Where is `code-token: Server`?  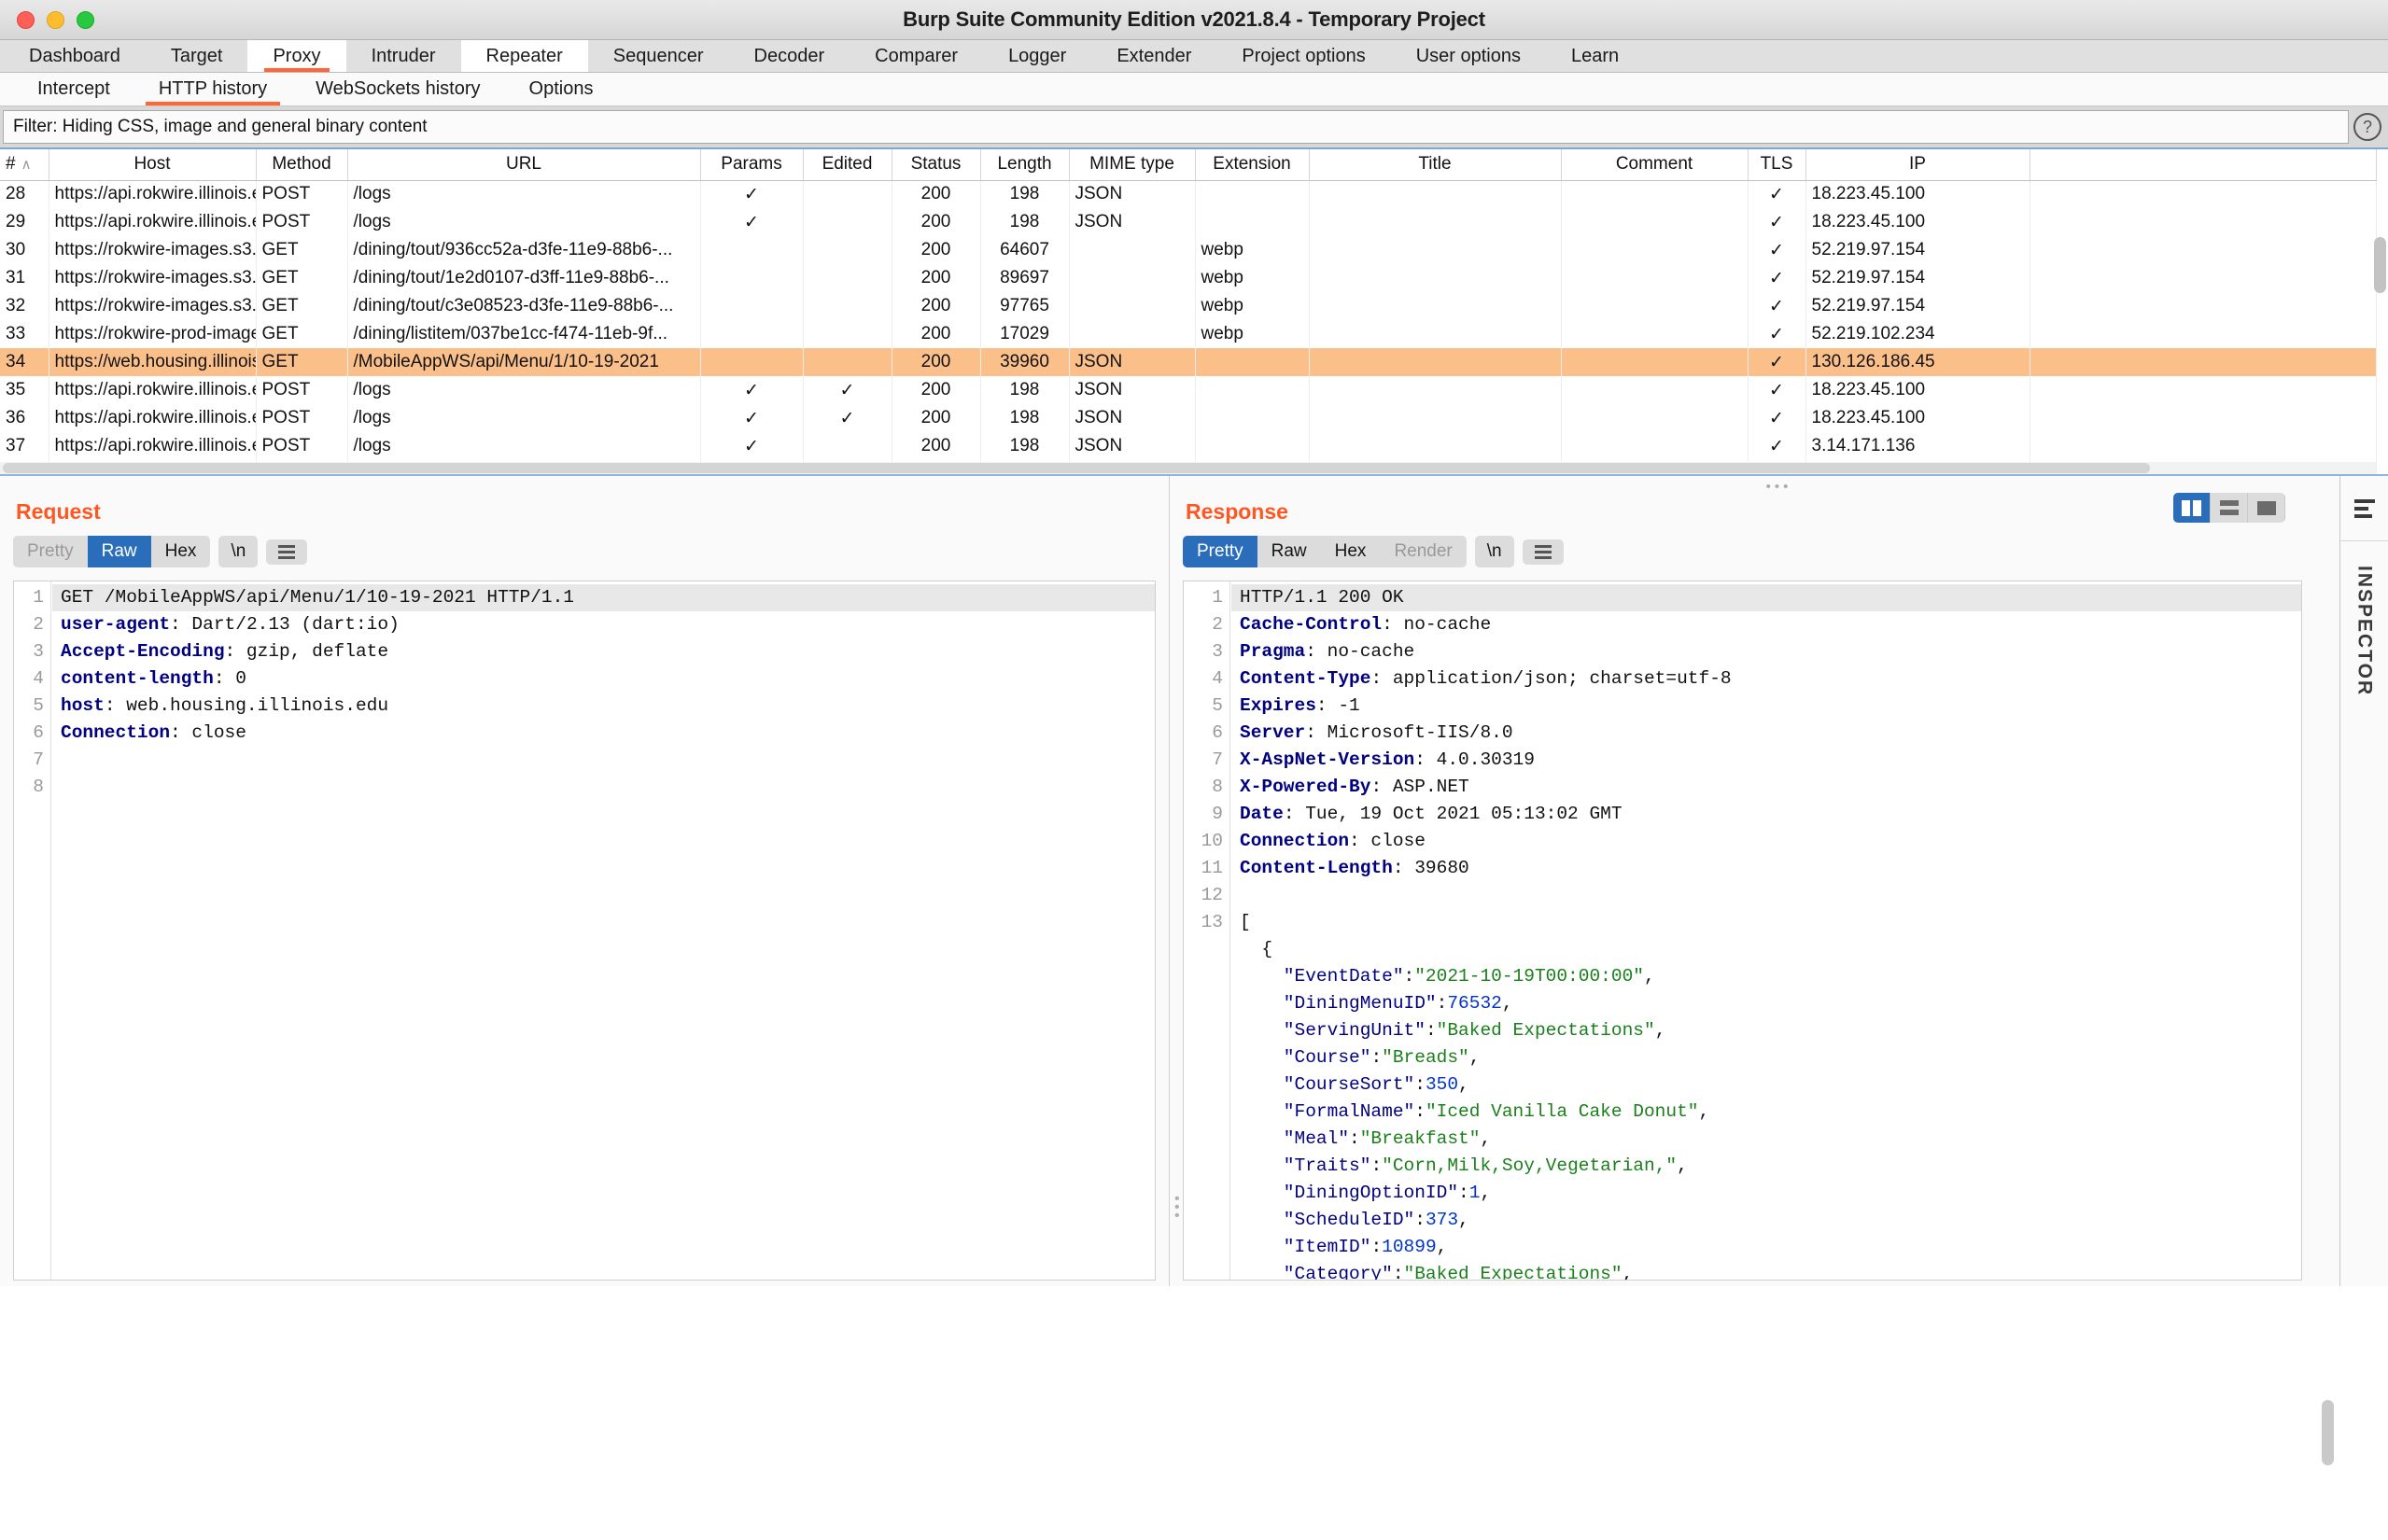 code-token: Server is located at coordinates (1273, 732).